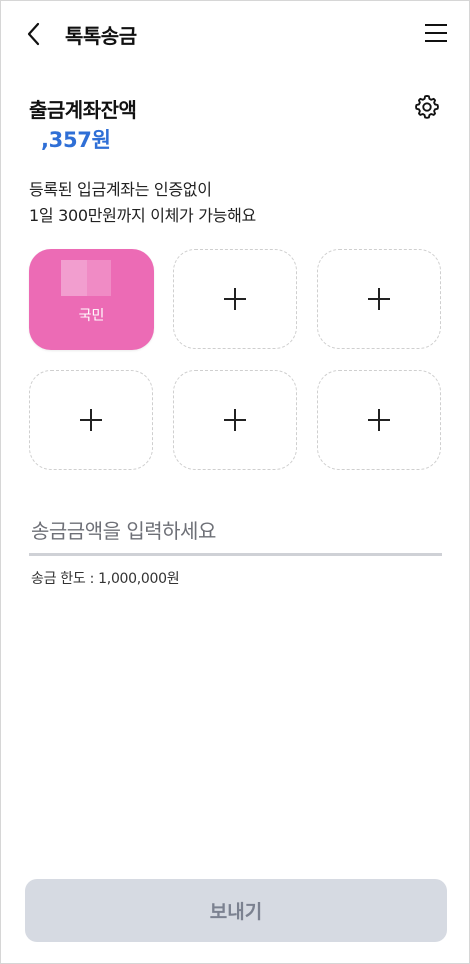 The image size is (470, 964). What do you see at coordinates (105, 579) in the screenshot?
I see `transfer-limit-text: 송금 한도 : 1,000,000원` at bounding box center [105, 579].